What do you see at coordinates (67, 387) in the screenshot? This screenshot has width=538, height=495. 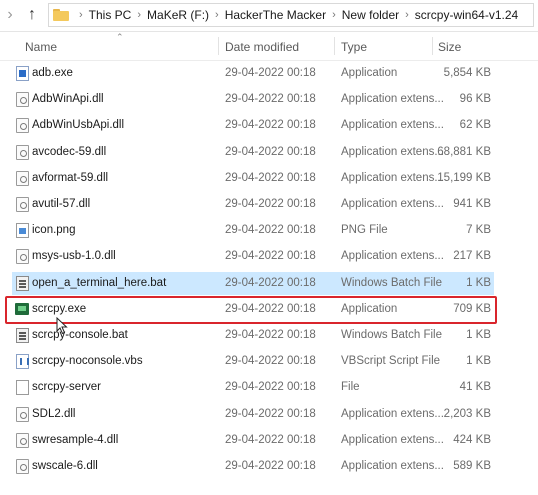 I see `file-name: scrcpy-server` at bounding box center [67, 387].